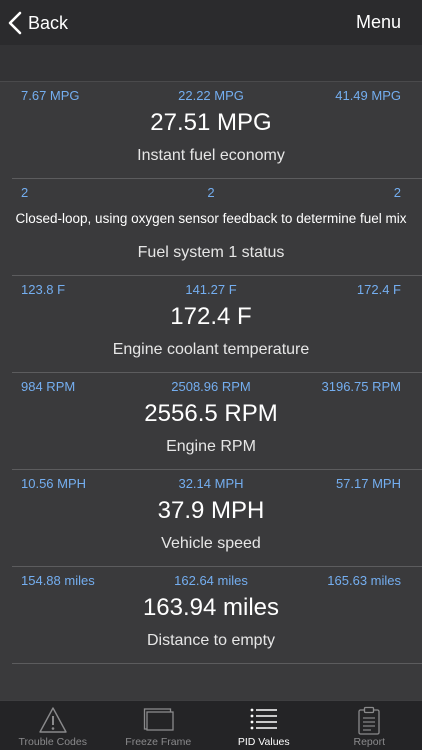  What do you see at coordinates (263, 742) in the screenshot?
I see `tab-label: PID Values` at bounding box center [263, 742].